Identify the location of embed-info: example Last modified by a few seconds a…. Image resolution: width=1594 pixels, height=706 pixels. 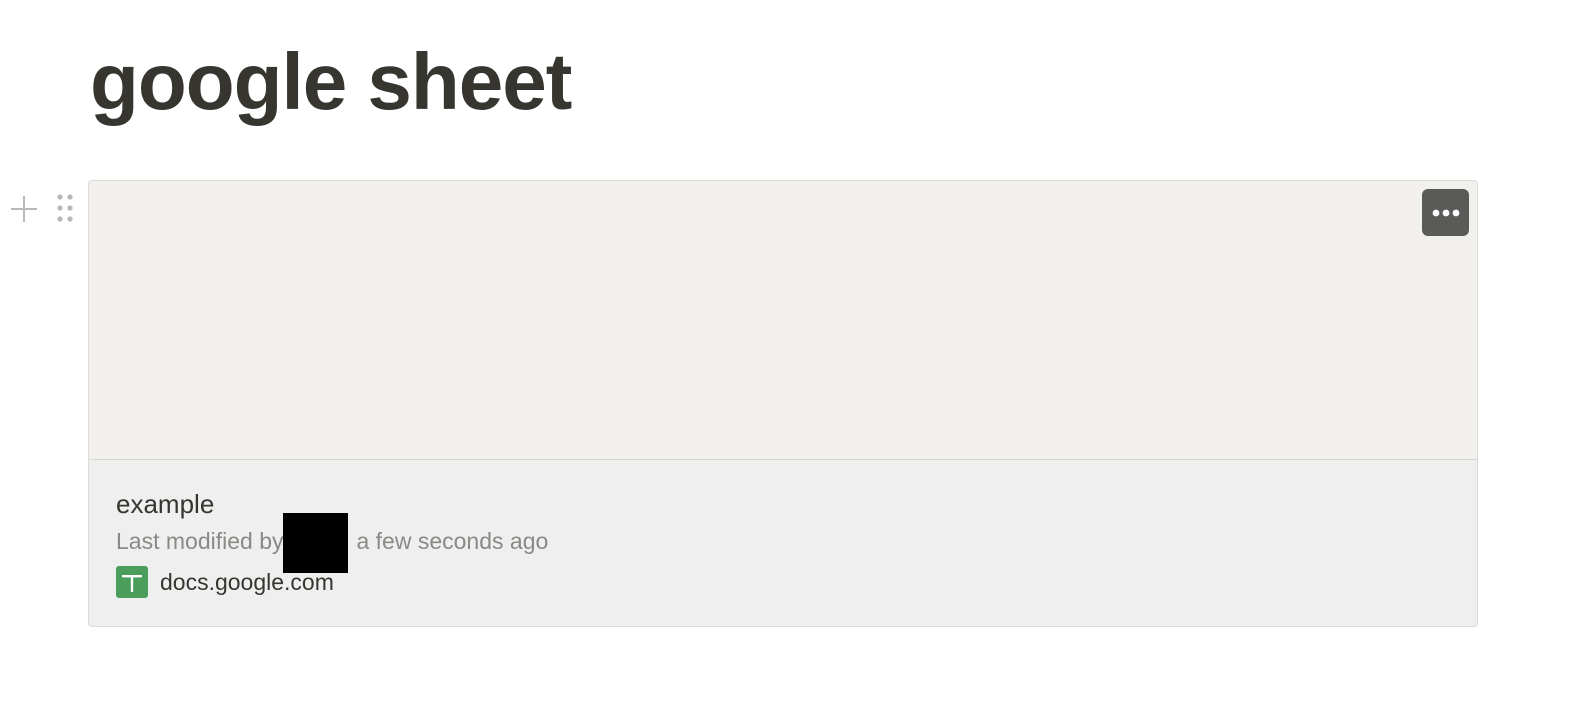
(786, 543).